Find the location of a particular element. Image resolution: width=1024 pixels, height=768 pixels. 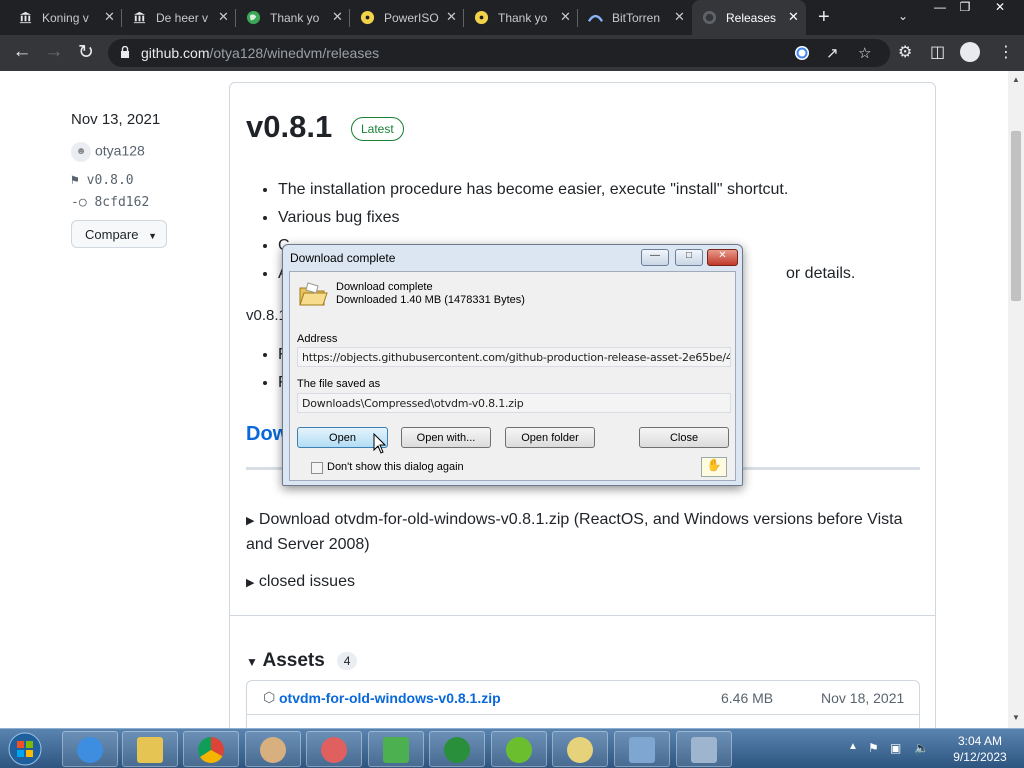

taskbar-ie is located at coordinates (90, 749).